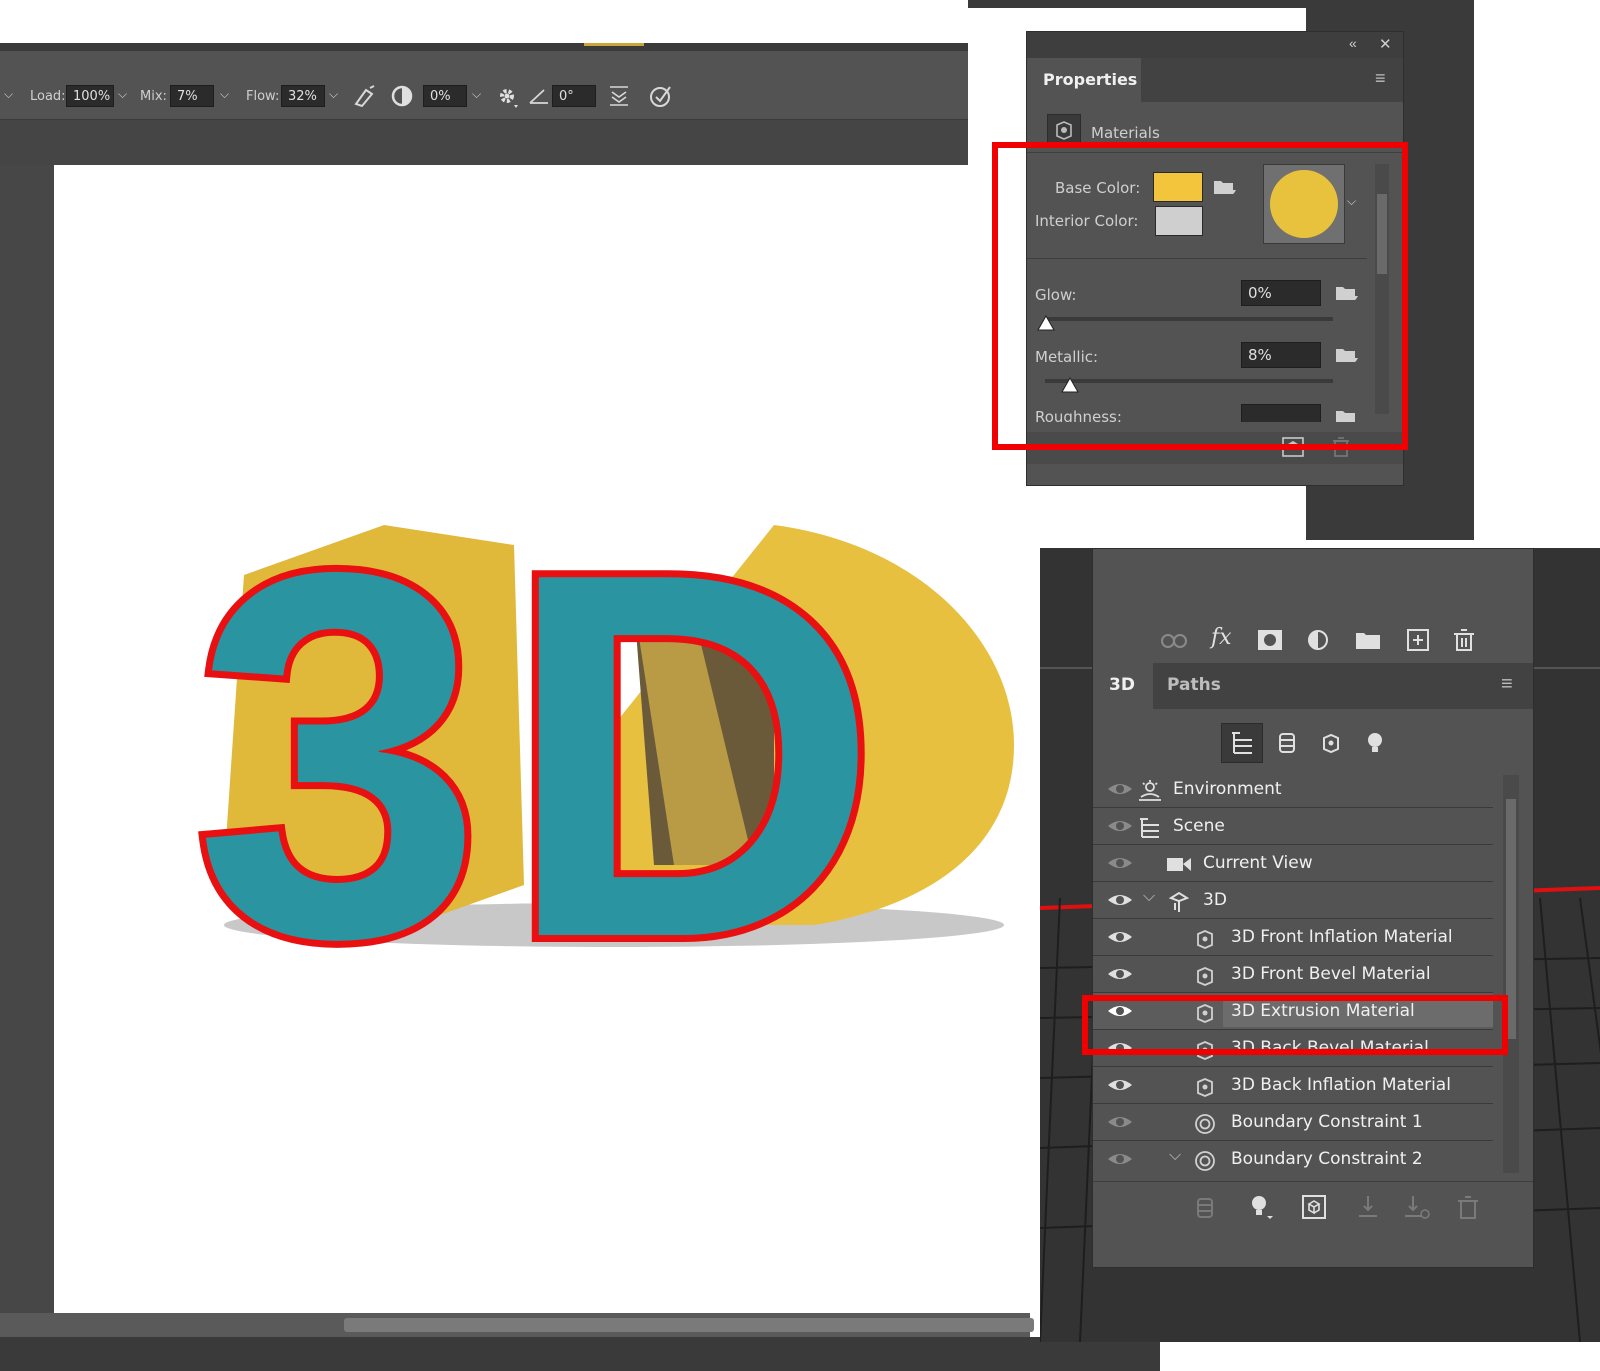  I want to click on collapse-icon: «, so click(1353, 43).